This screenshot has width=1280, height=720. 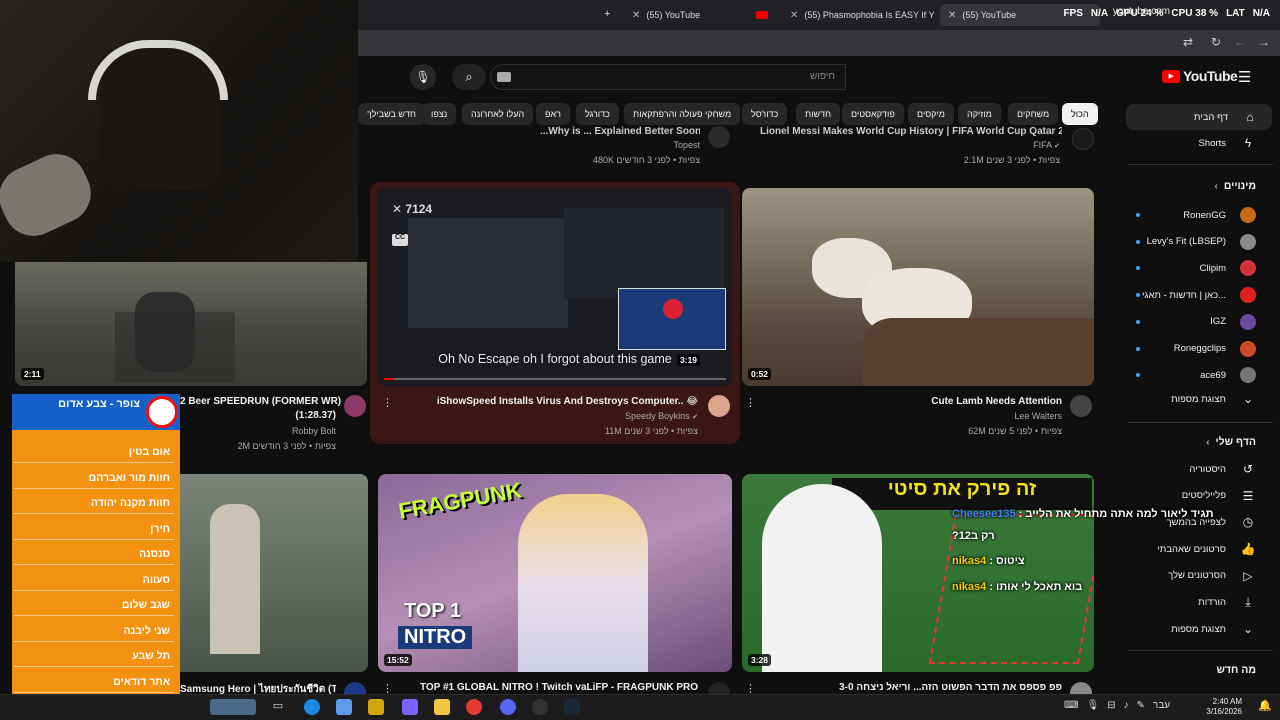 What do you see at coordinates (1240, 43) in the screenshot?
I see `back-icon: ←` at bounding box center [1240, 43].